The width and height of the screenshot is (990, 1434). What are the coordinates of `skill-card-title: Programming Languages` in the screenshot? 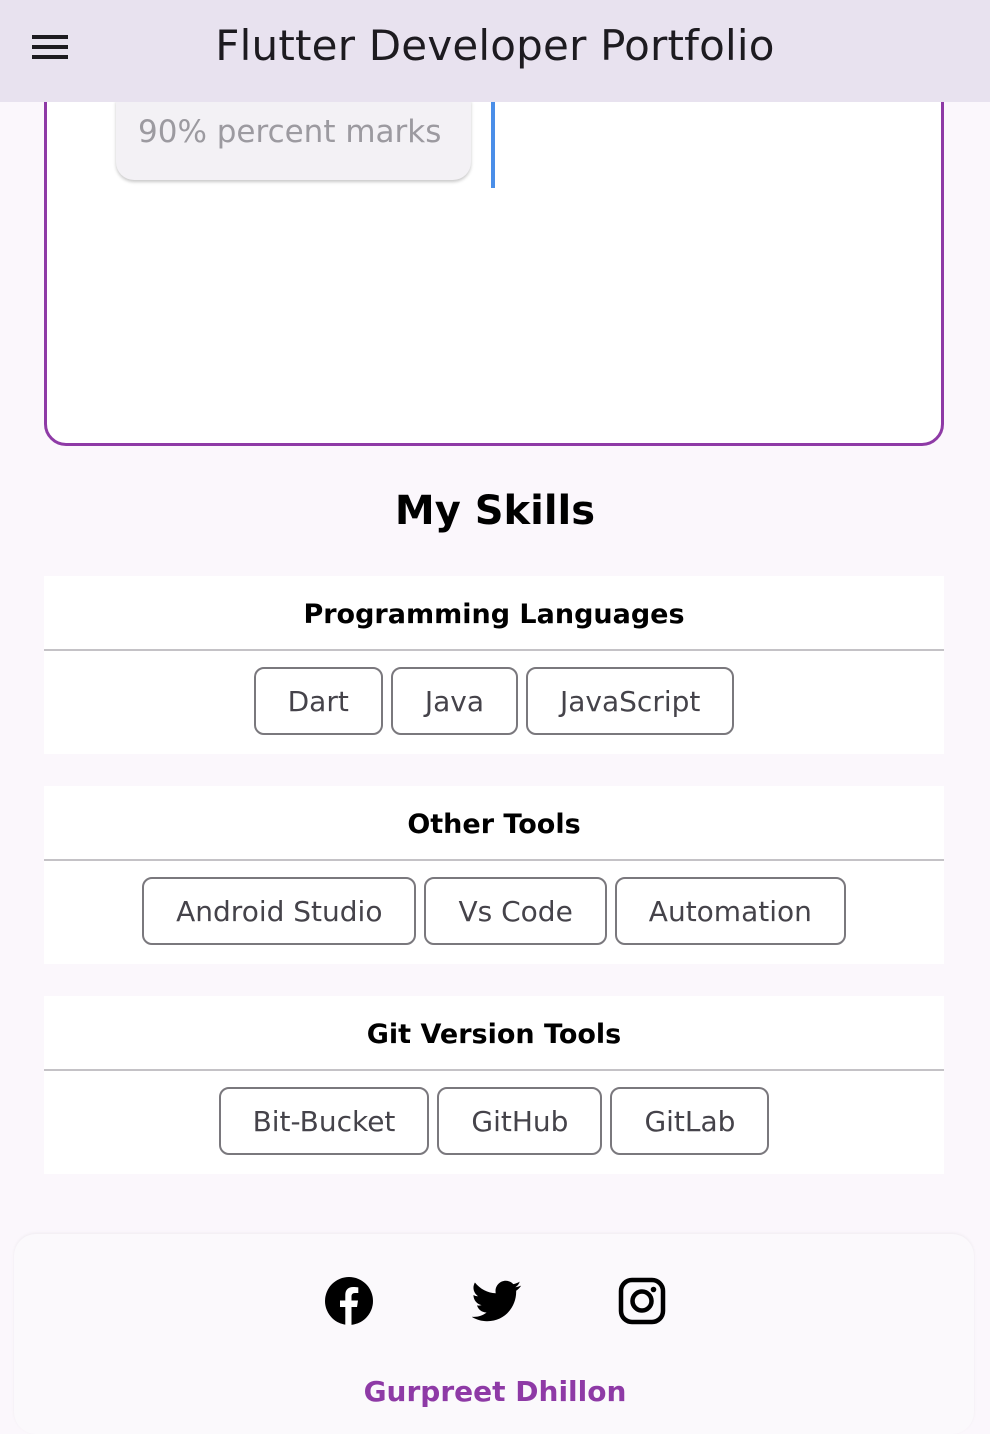 It's located at (494, 613).